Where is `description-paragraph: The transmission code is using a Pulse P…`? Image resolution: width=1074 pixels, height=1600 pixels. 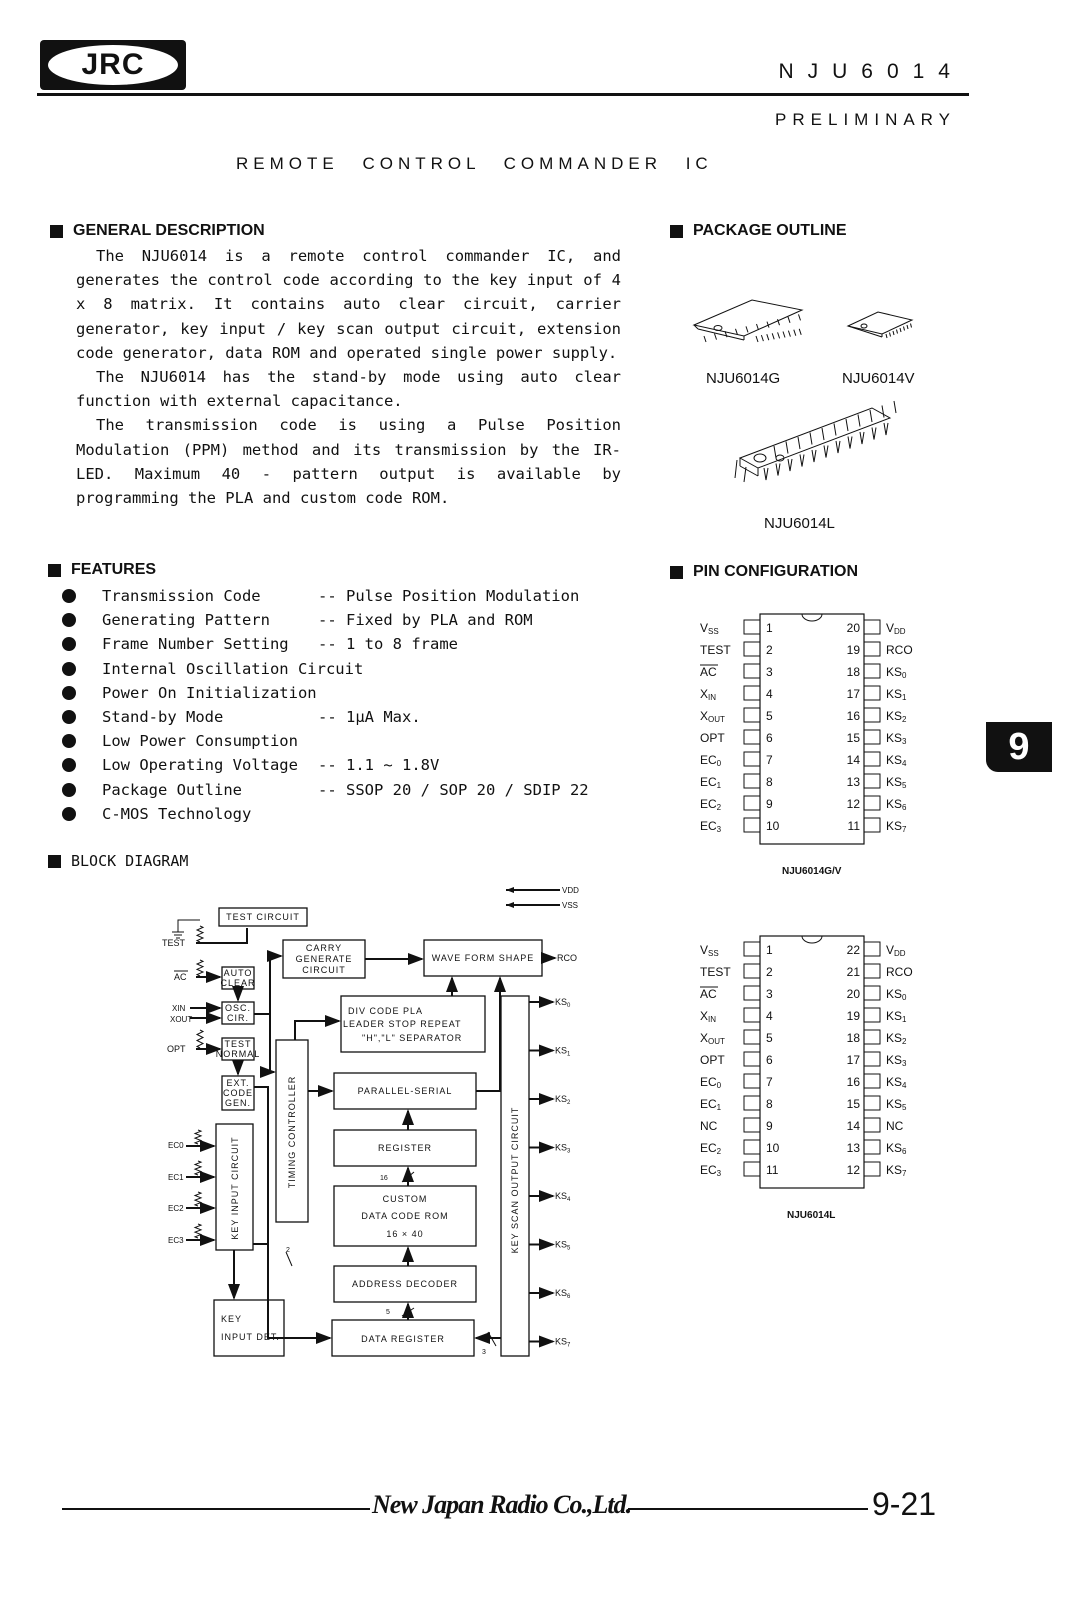 description-paragraph: The transmission code is using a Pulse P… is located at coordinates (348, 462).